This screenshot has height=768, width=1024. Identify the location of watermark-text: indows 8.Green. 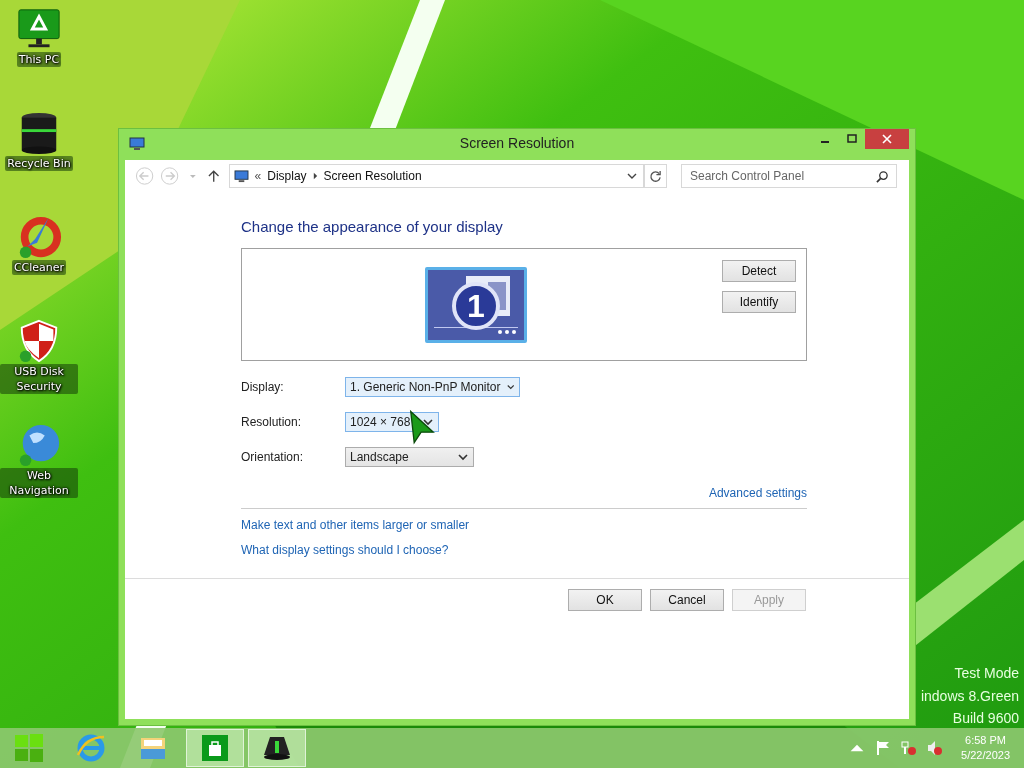
(969, 696).